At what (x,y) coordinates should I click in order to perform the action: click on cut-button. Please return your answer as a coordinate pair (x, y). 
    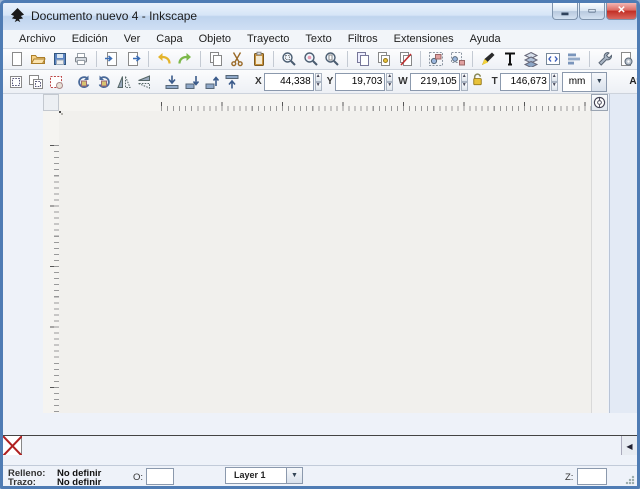
    Looking at the image, I should click on (237, 59).